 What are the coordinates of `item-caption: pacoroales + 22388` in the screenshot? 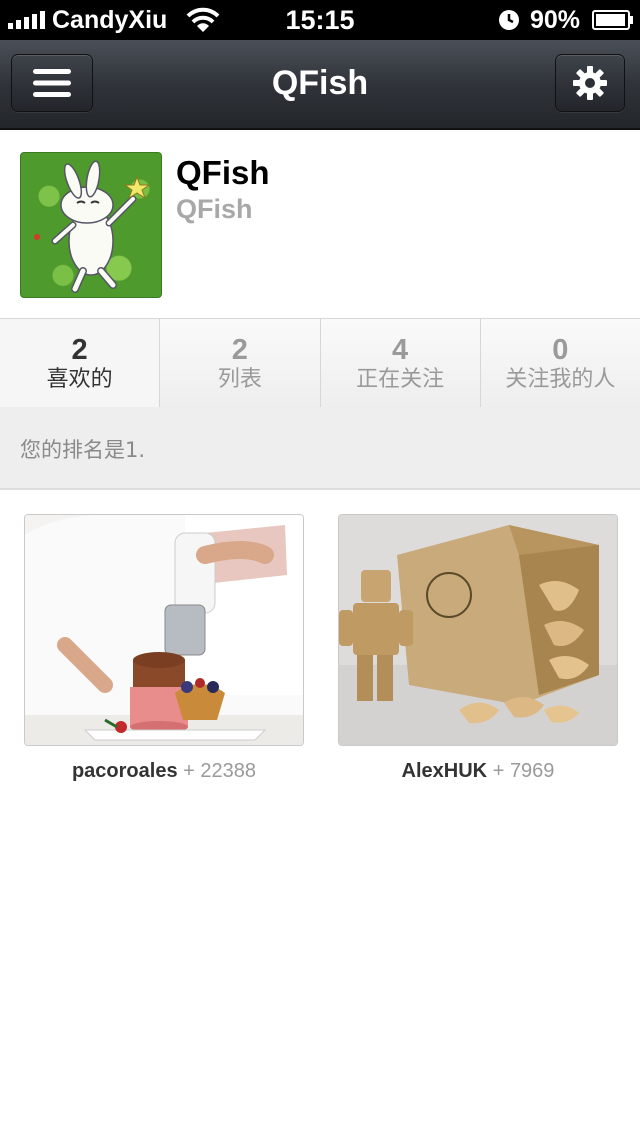 It's located at (164, 771).